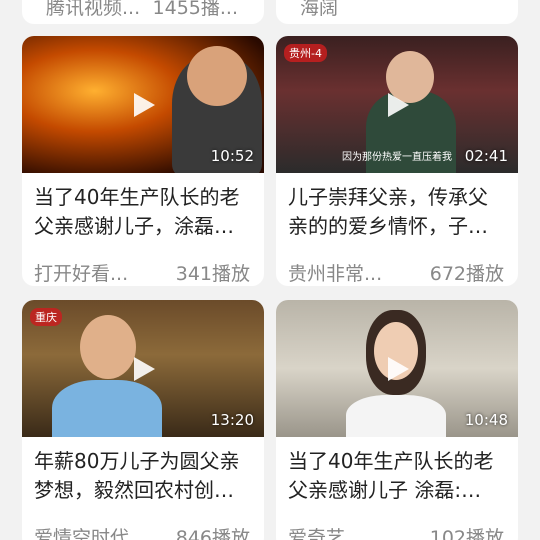  Describe the element at coordinates (397, 269) in the screenshot. I see `video-meta: 贵州非常... 672播放` at that location.